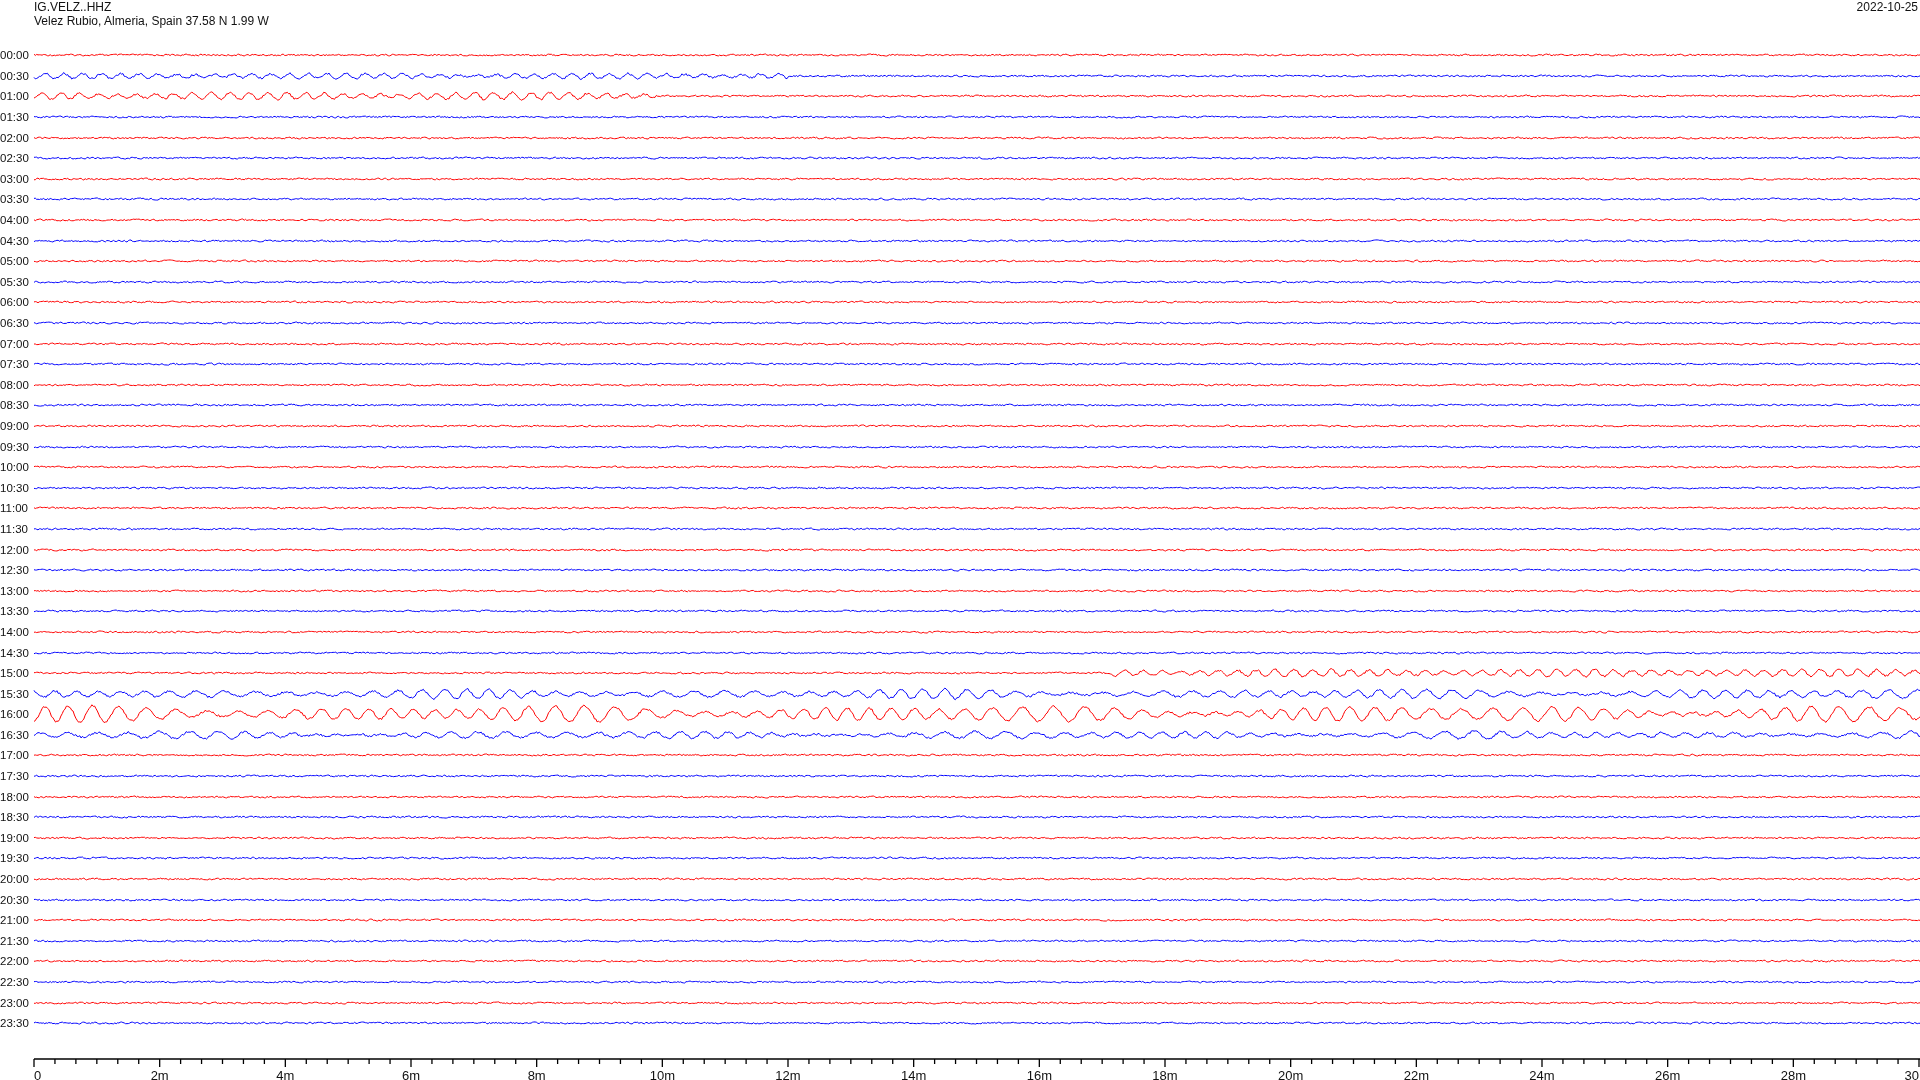  I want to click on axis-label: 28m, so click(1793, 1073).